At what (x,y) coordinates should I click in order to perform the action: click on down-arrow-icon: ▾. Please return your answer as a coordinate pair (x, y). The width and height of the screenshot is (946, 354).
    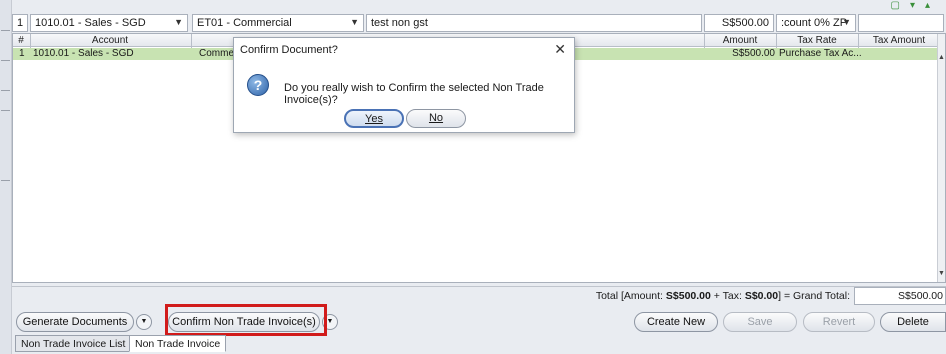
    Looking at the image, I should click on (917, 5).